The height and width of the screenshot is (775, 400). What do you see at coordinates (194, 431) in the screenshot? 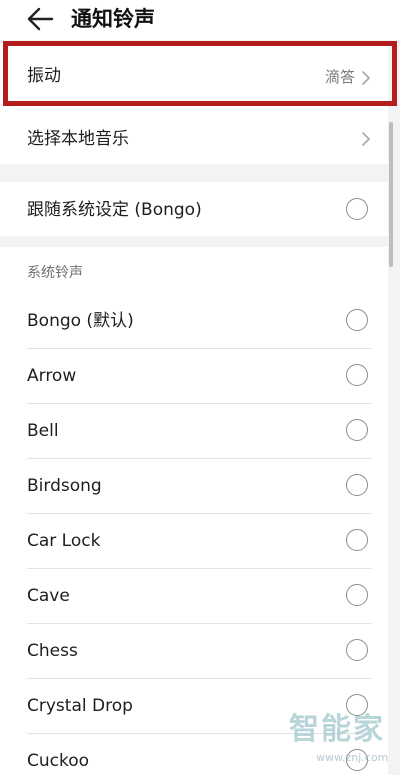
I see `ringtone-item-bell: Bell` at bounding box center [194, 431].